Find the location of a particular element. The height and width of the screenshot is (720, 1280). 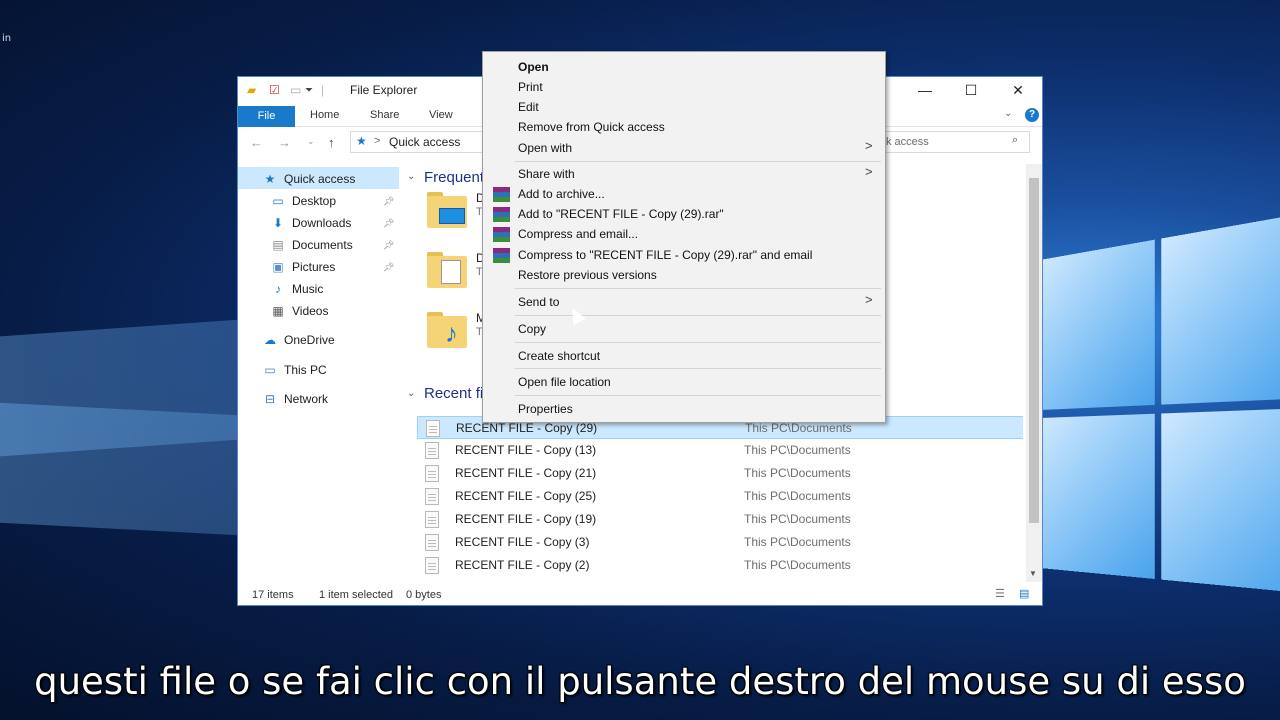

cloud-icon: ☁ is located at coordinates (270, 340).